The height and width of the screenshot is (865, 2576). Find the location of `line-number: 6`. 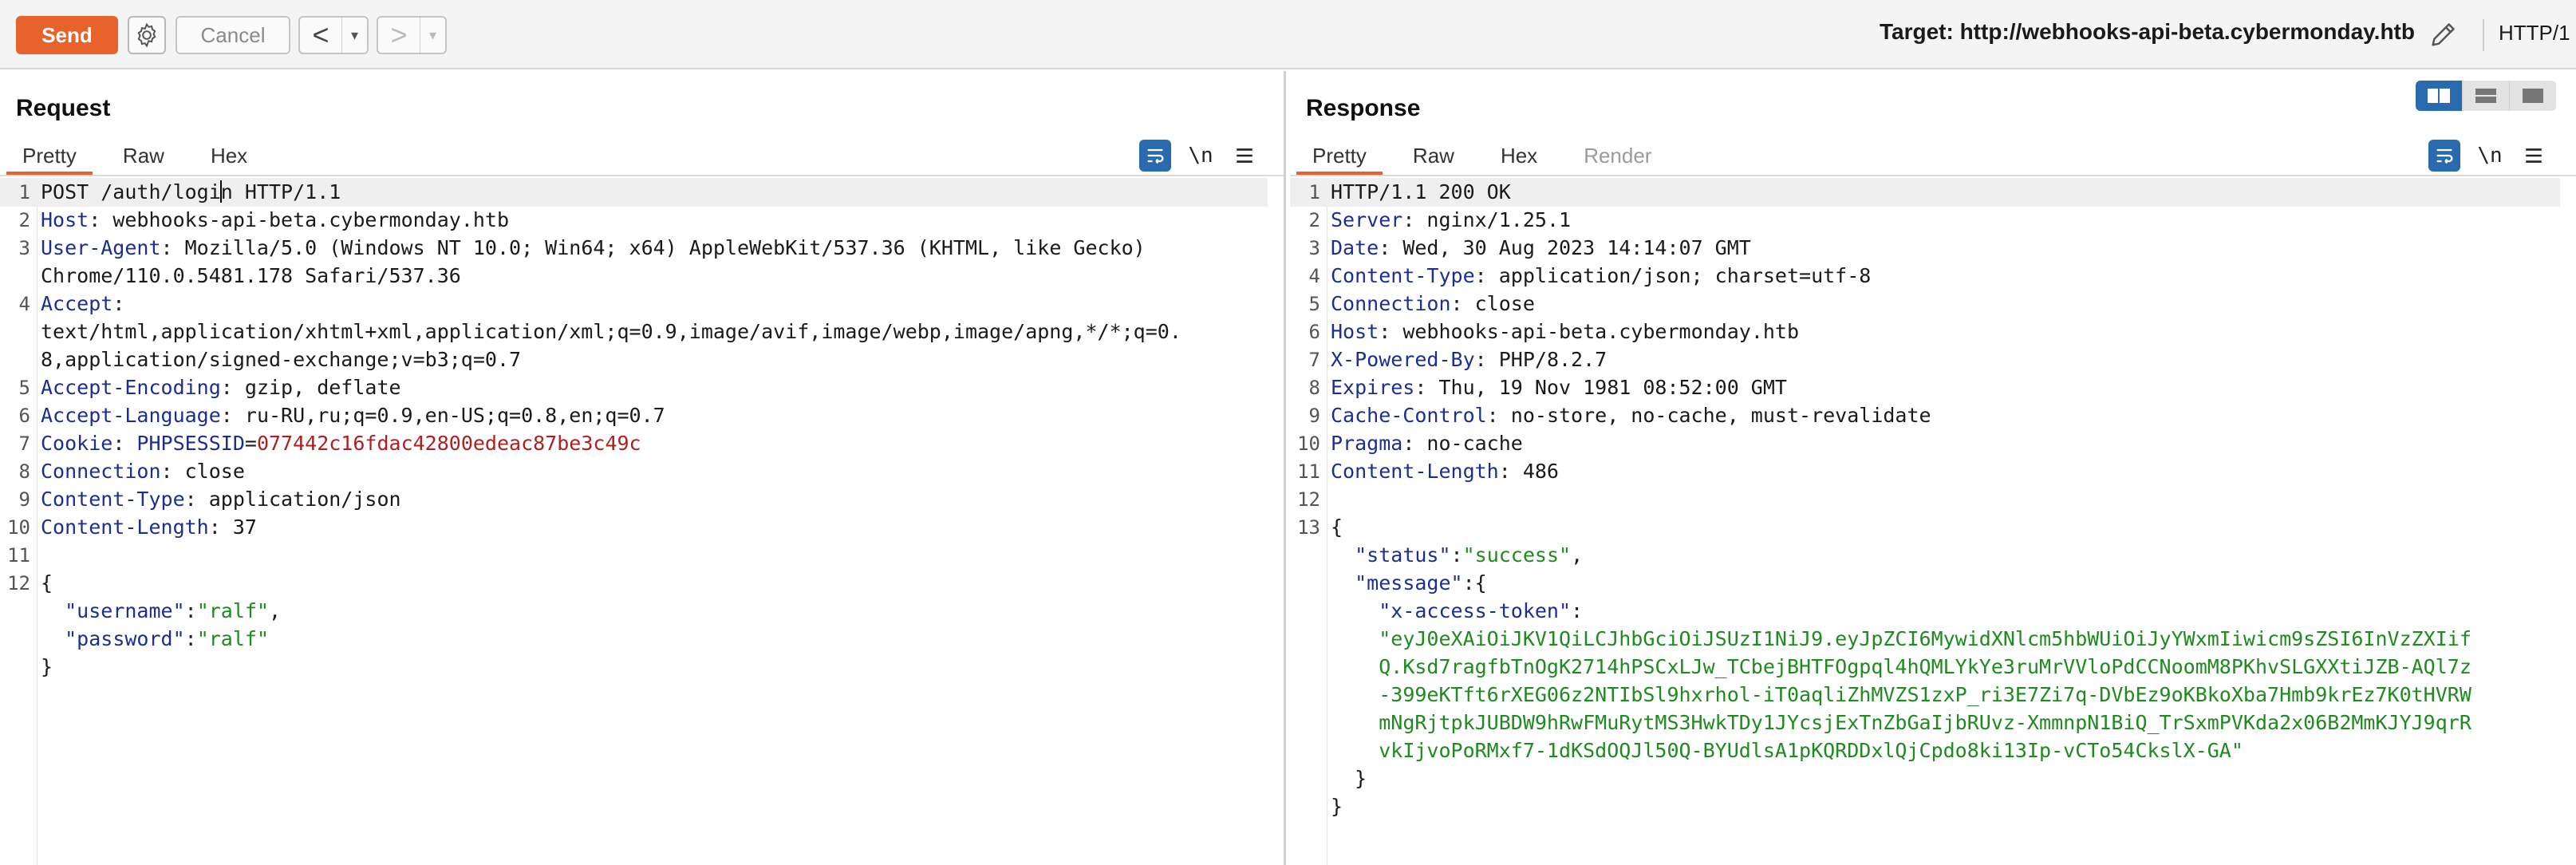

line-number: 6 is located at coordinates (24, 416).